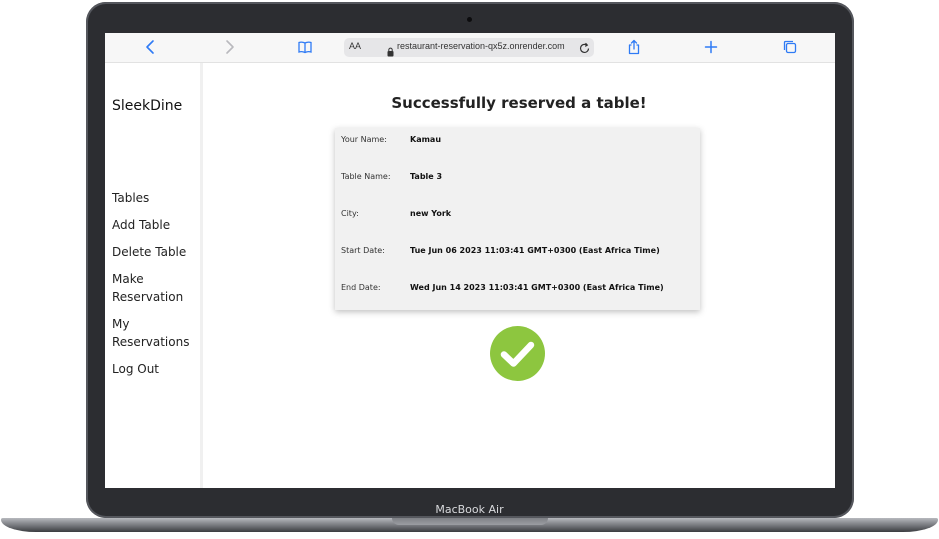 This screenshot has width=939, height=539. I want to click on detail-label: Your Name:, so click(364, 139).